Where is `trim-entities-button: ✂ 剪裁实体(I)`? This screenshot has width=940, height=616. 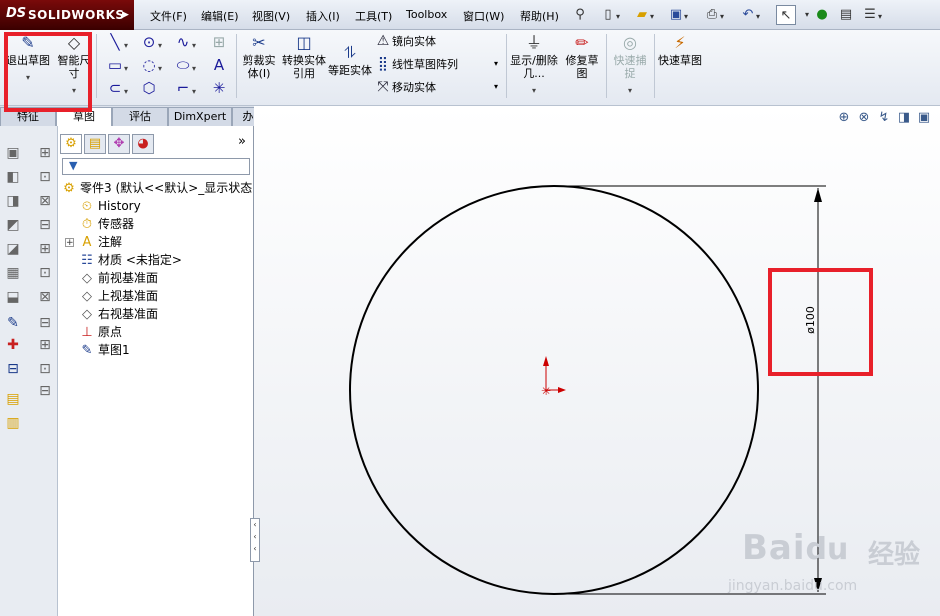 trim-entities-button: ✂ 剪裁实体(I) is located at coordinates (259, 57).